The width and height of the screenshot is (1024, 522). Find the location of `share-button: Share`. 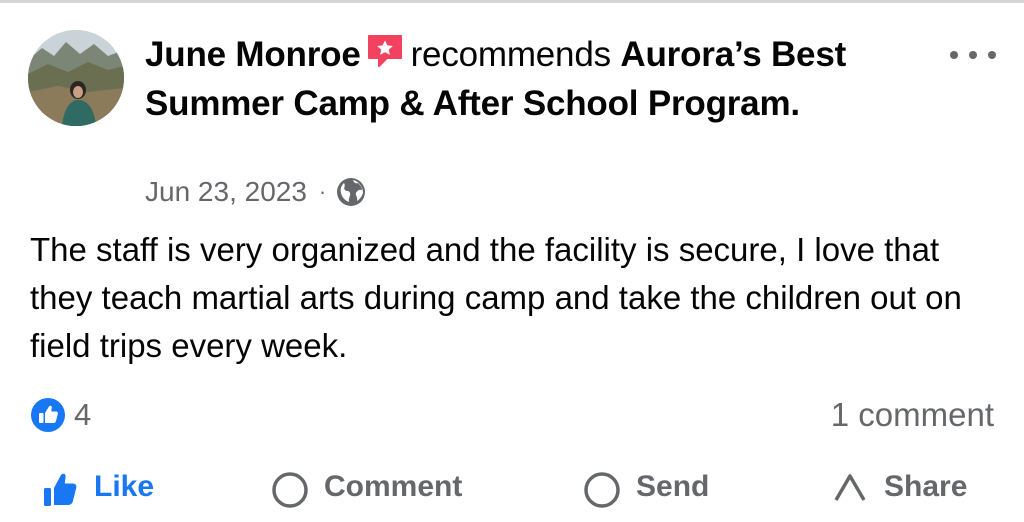

share-button: Share is located at coordinates (898, 490).